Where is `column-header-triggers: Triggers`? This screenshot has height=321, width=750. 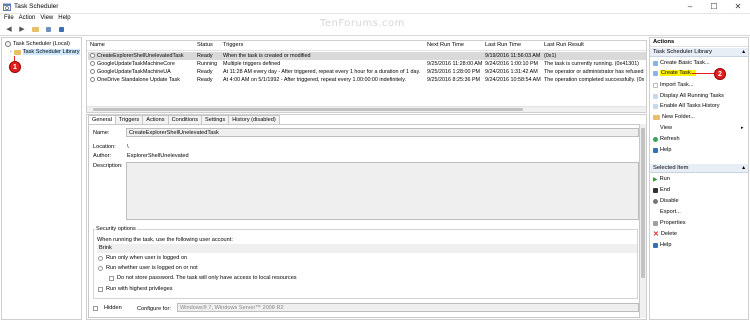 column-header-triggers: Triggers is located at coordinates (233, 46).